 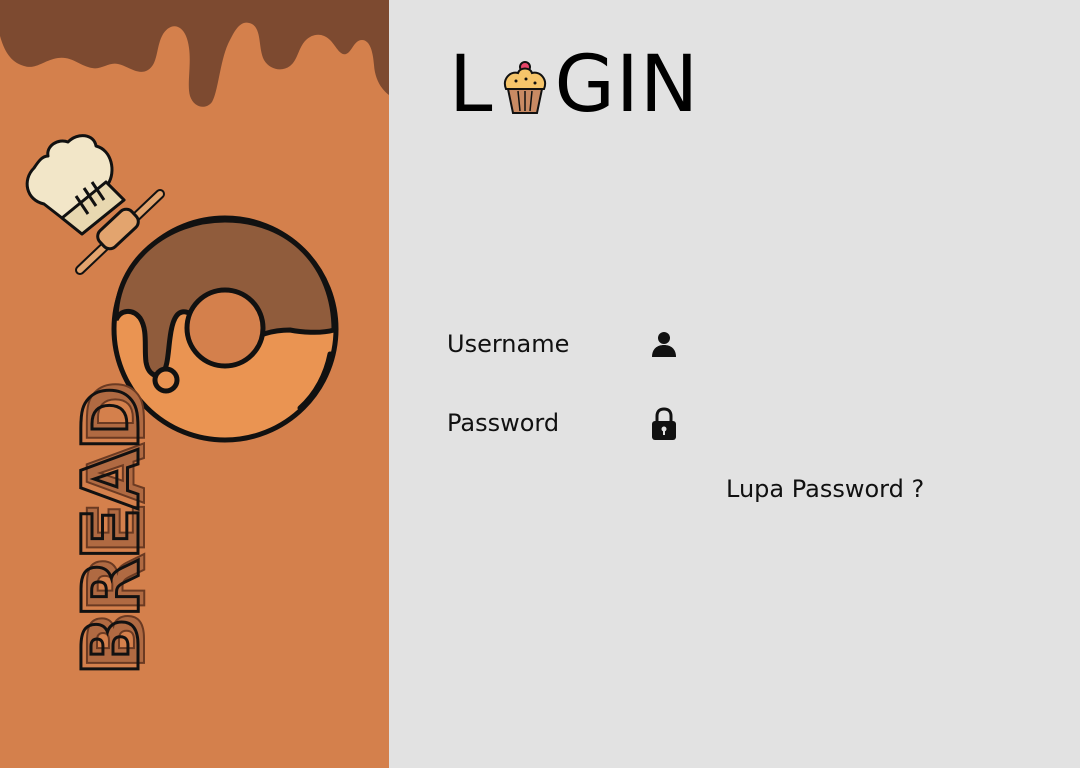 I want to click on password-input, so click(x=857, y=426).